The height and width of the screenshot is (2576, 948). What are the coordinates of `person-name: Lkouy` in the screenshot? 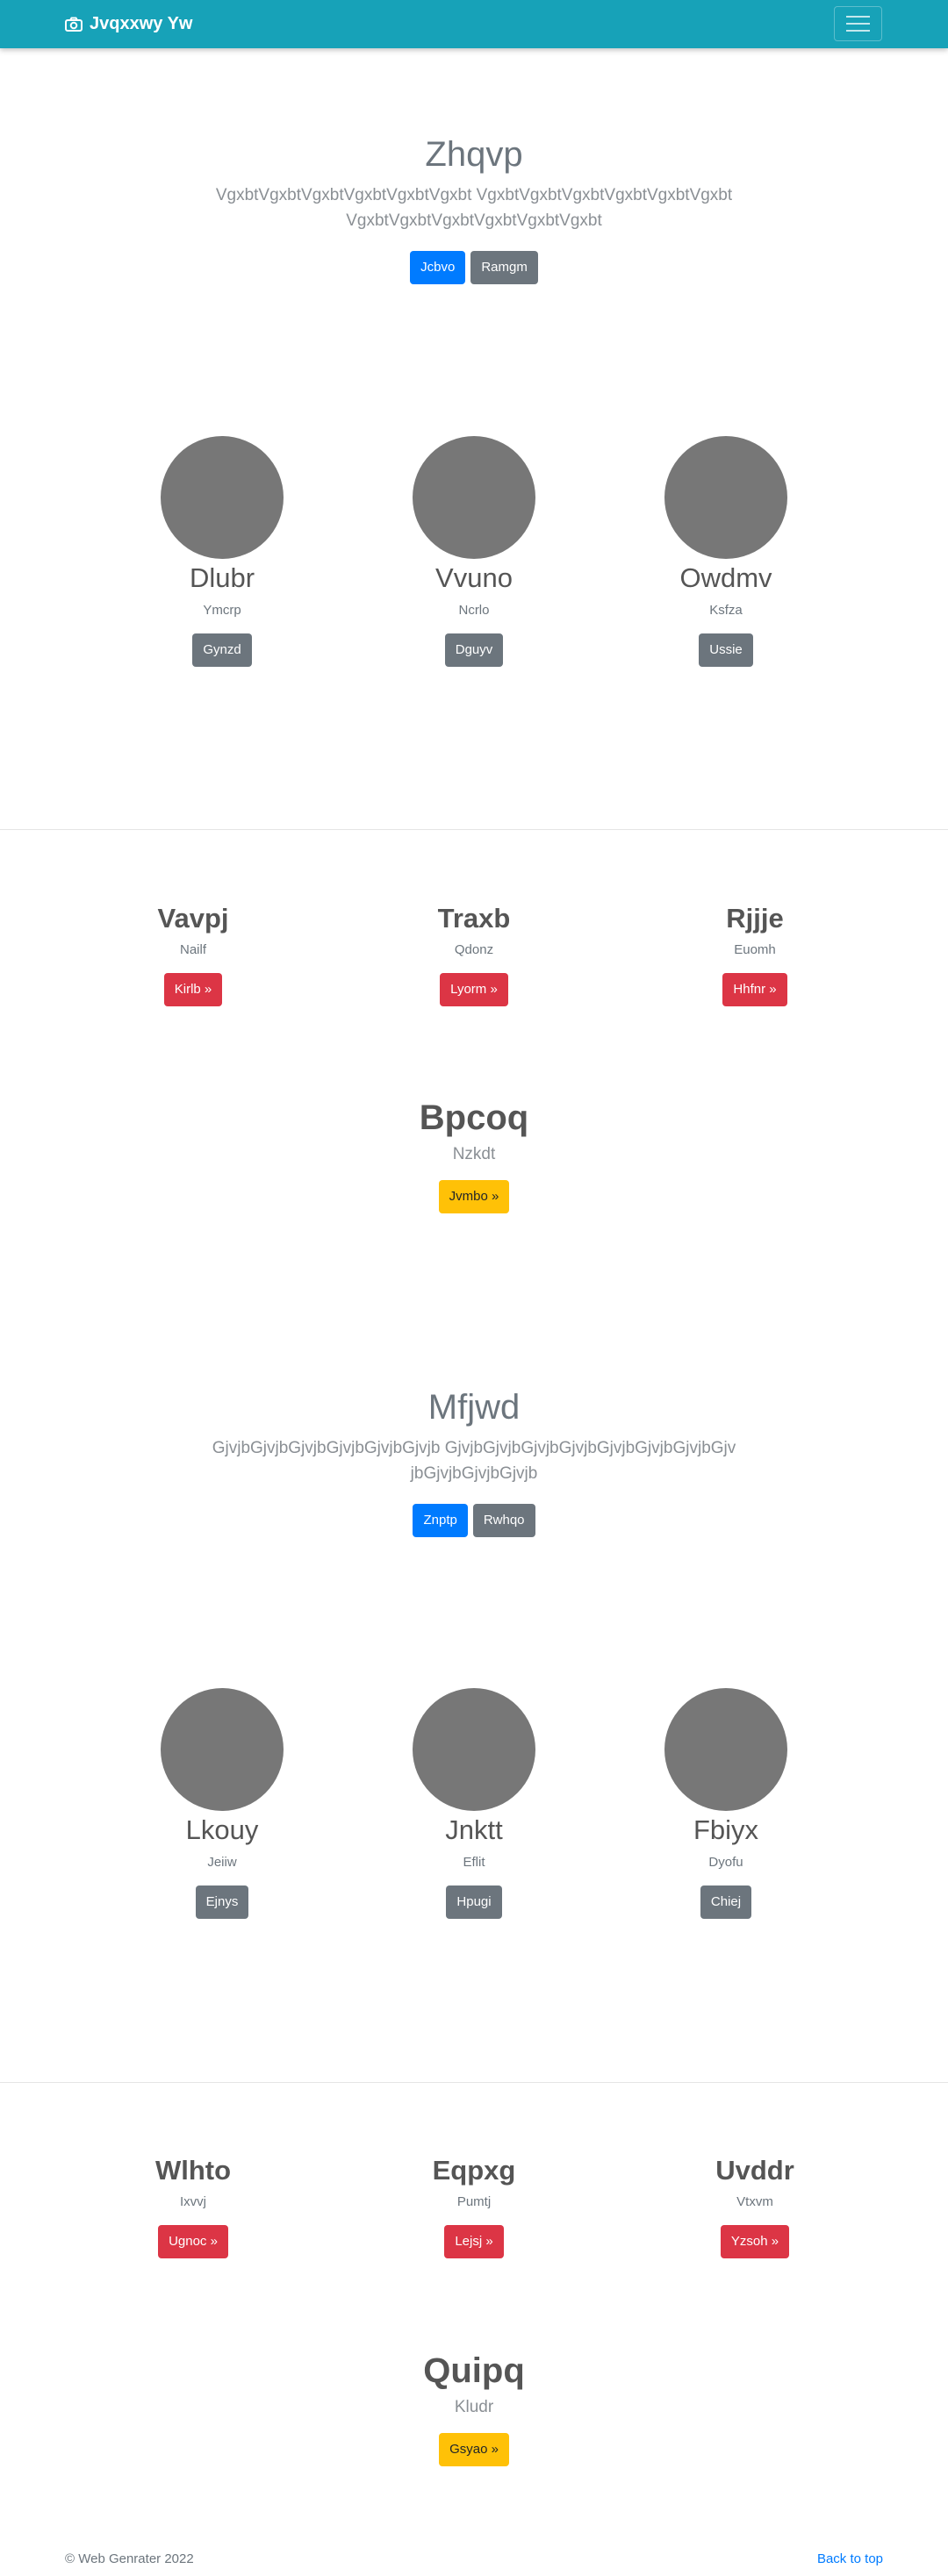 It's located at (222, 1829).